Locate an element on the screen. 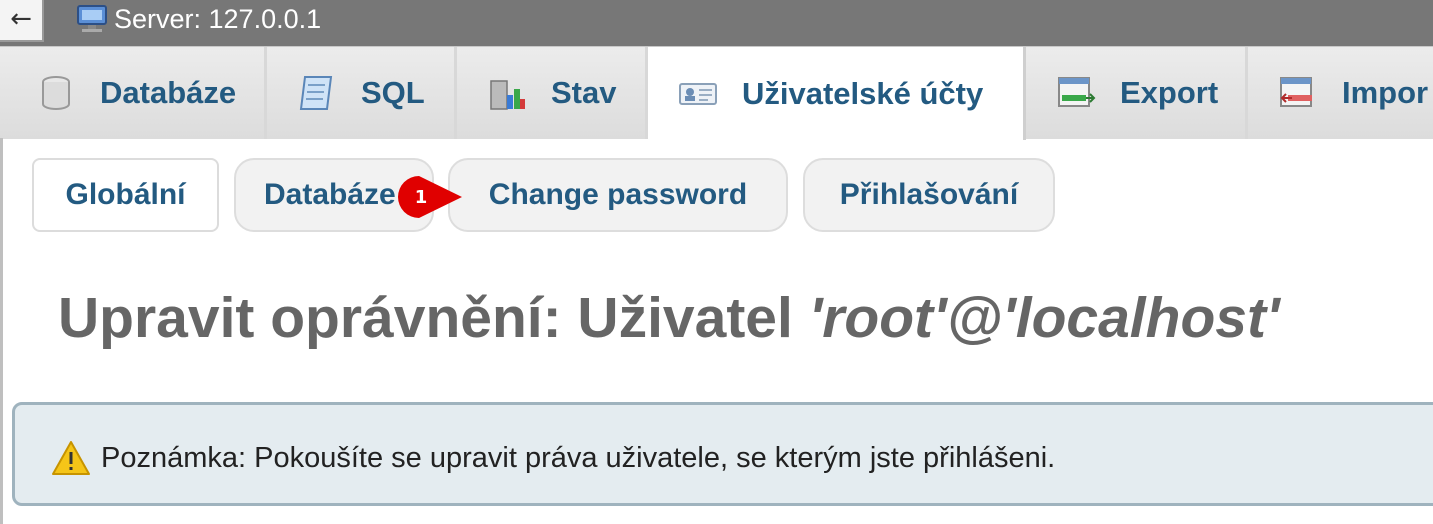 This screenshot has width=1433, height=524. tab-databases: Databáze is located at coordinates (133, 93).